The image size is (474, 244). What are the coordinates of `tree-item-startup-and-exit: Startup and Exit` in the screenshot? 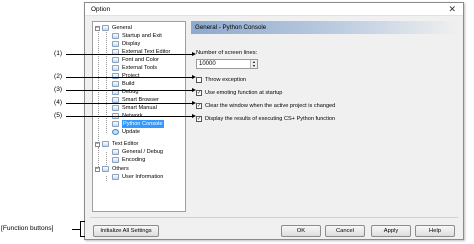 It's located at (137, 36).